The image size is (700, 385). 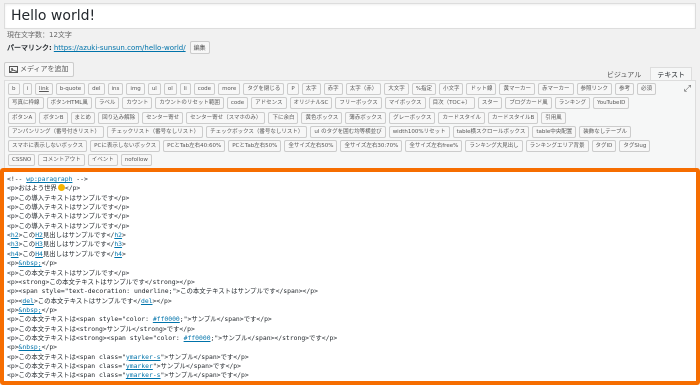 I want to click on quicktag-button: 装飾なしテーブル, so click(x=605, y=132).